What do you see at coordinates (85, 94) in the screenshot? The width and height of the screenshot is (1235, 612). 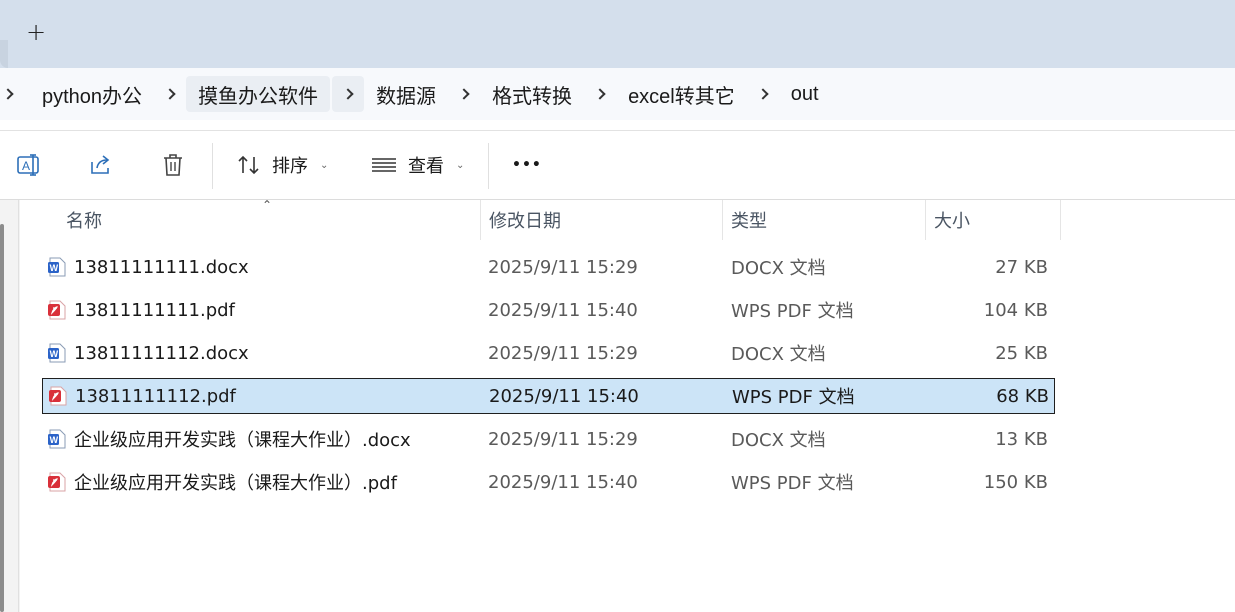 I see `breadcrumb-item-python: python办公` at bounding box center [85, 94].